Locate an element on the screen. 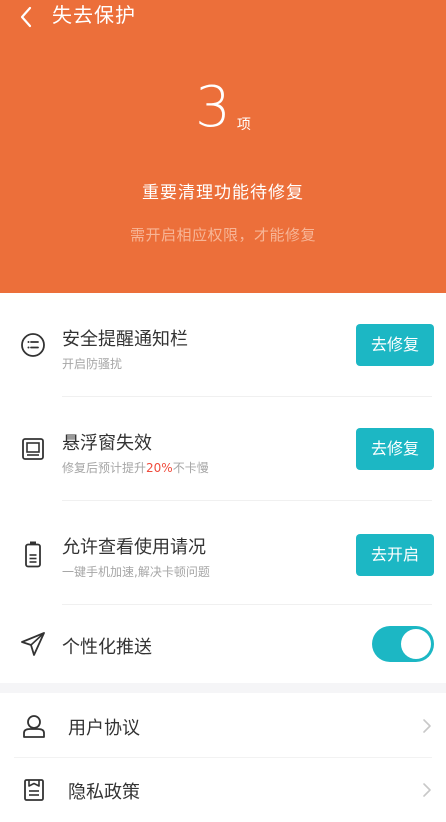 The height and width of the screenshot is (822, 446). fix-item-title: 悬浮窗失效 is located at coordinates (107, 443).